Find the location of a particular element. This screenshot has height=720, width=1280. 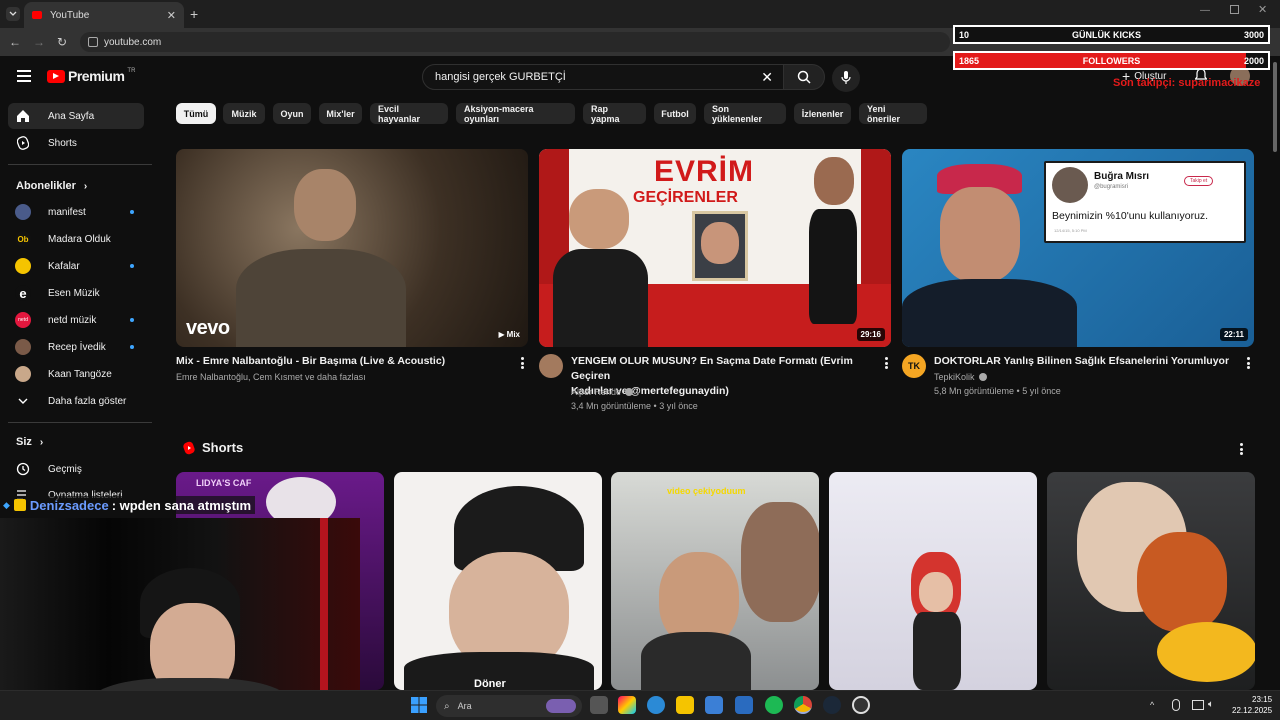

tray-chevron-icon: ^ is located at coordinates (1152, 705).